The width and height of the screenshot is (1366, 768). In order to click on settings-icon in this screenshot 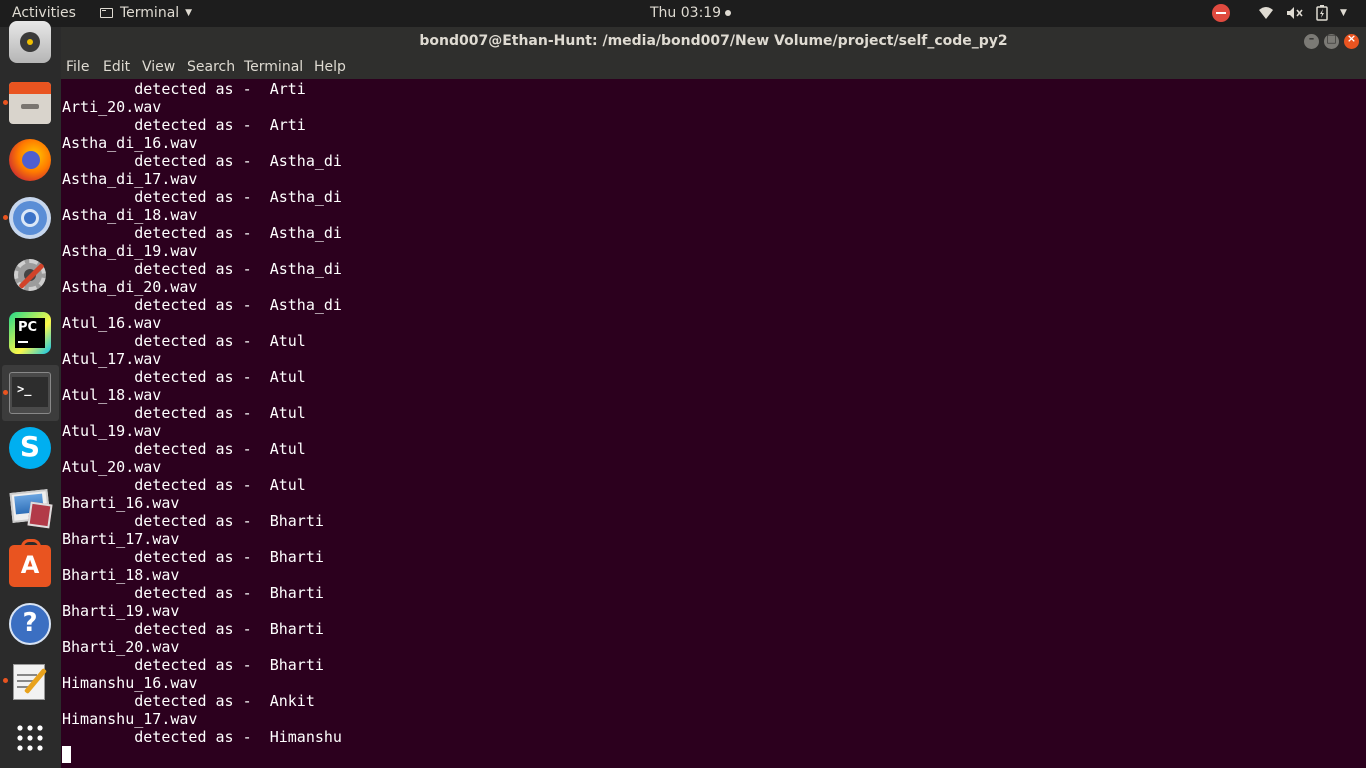, I will do `click(30, 275)`.